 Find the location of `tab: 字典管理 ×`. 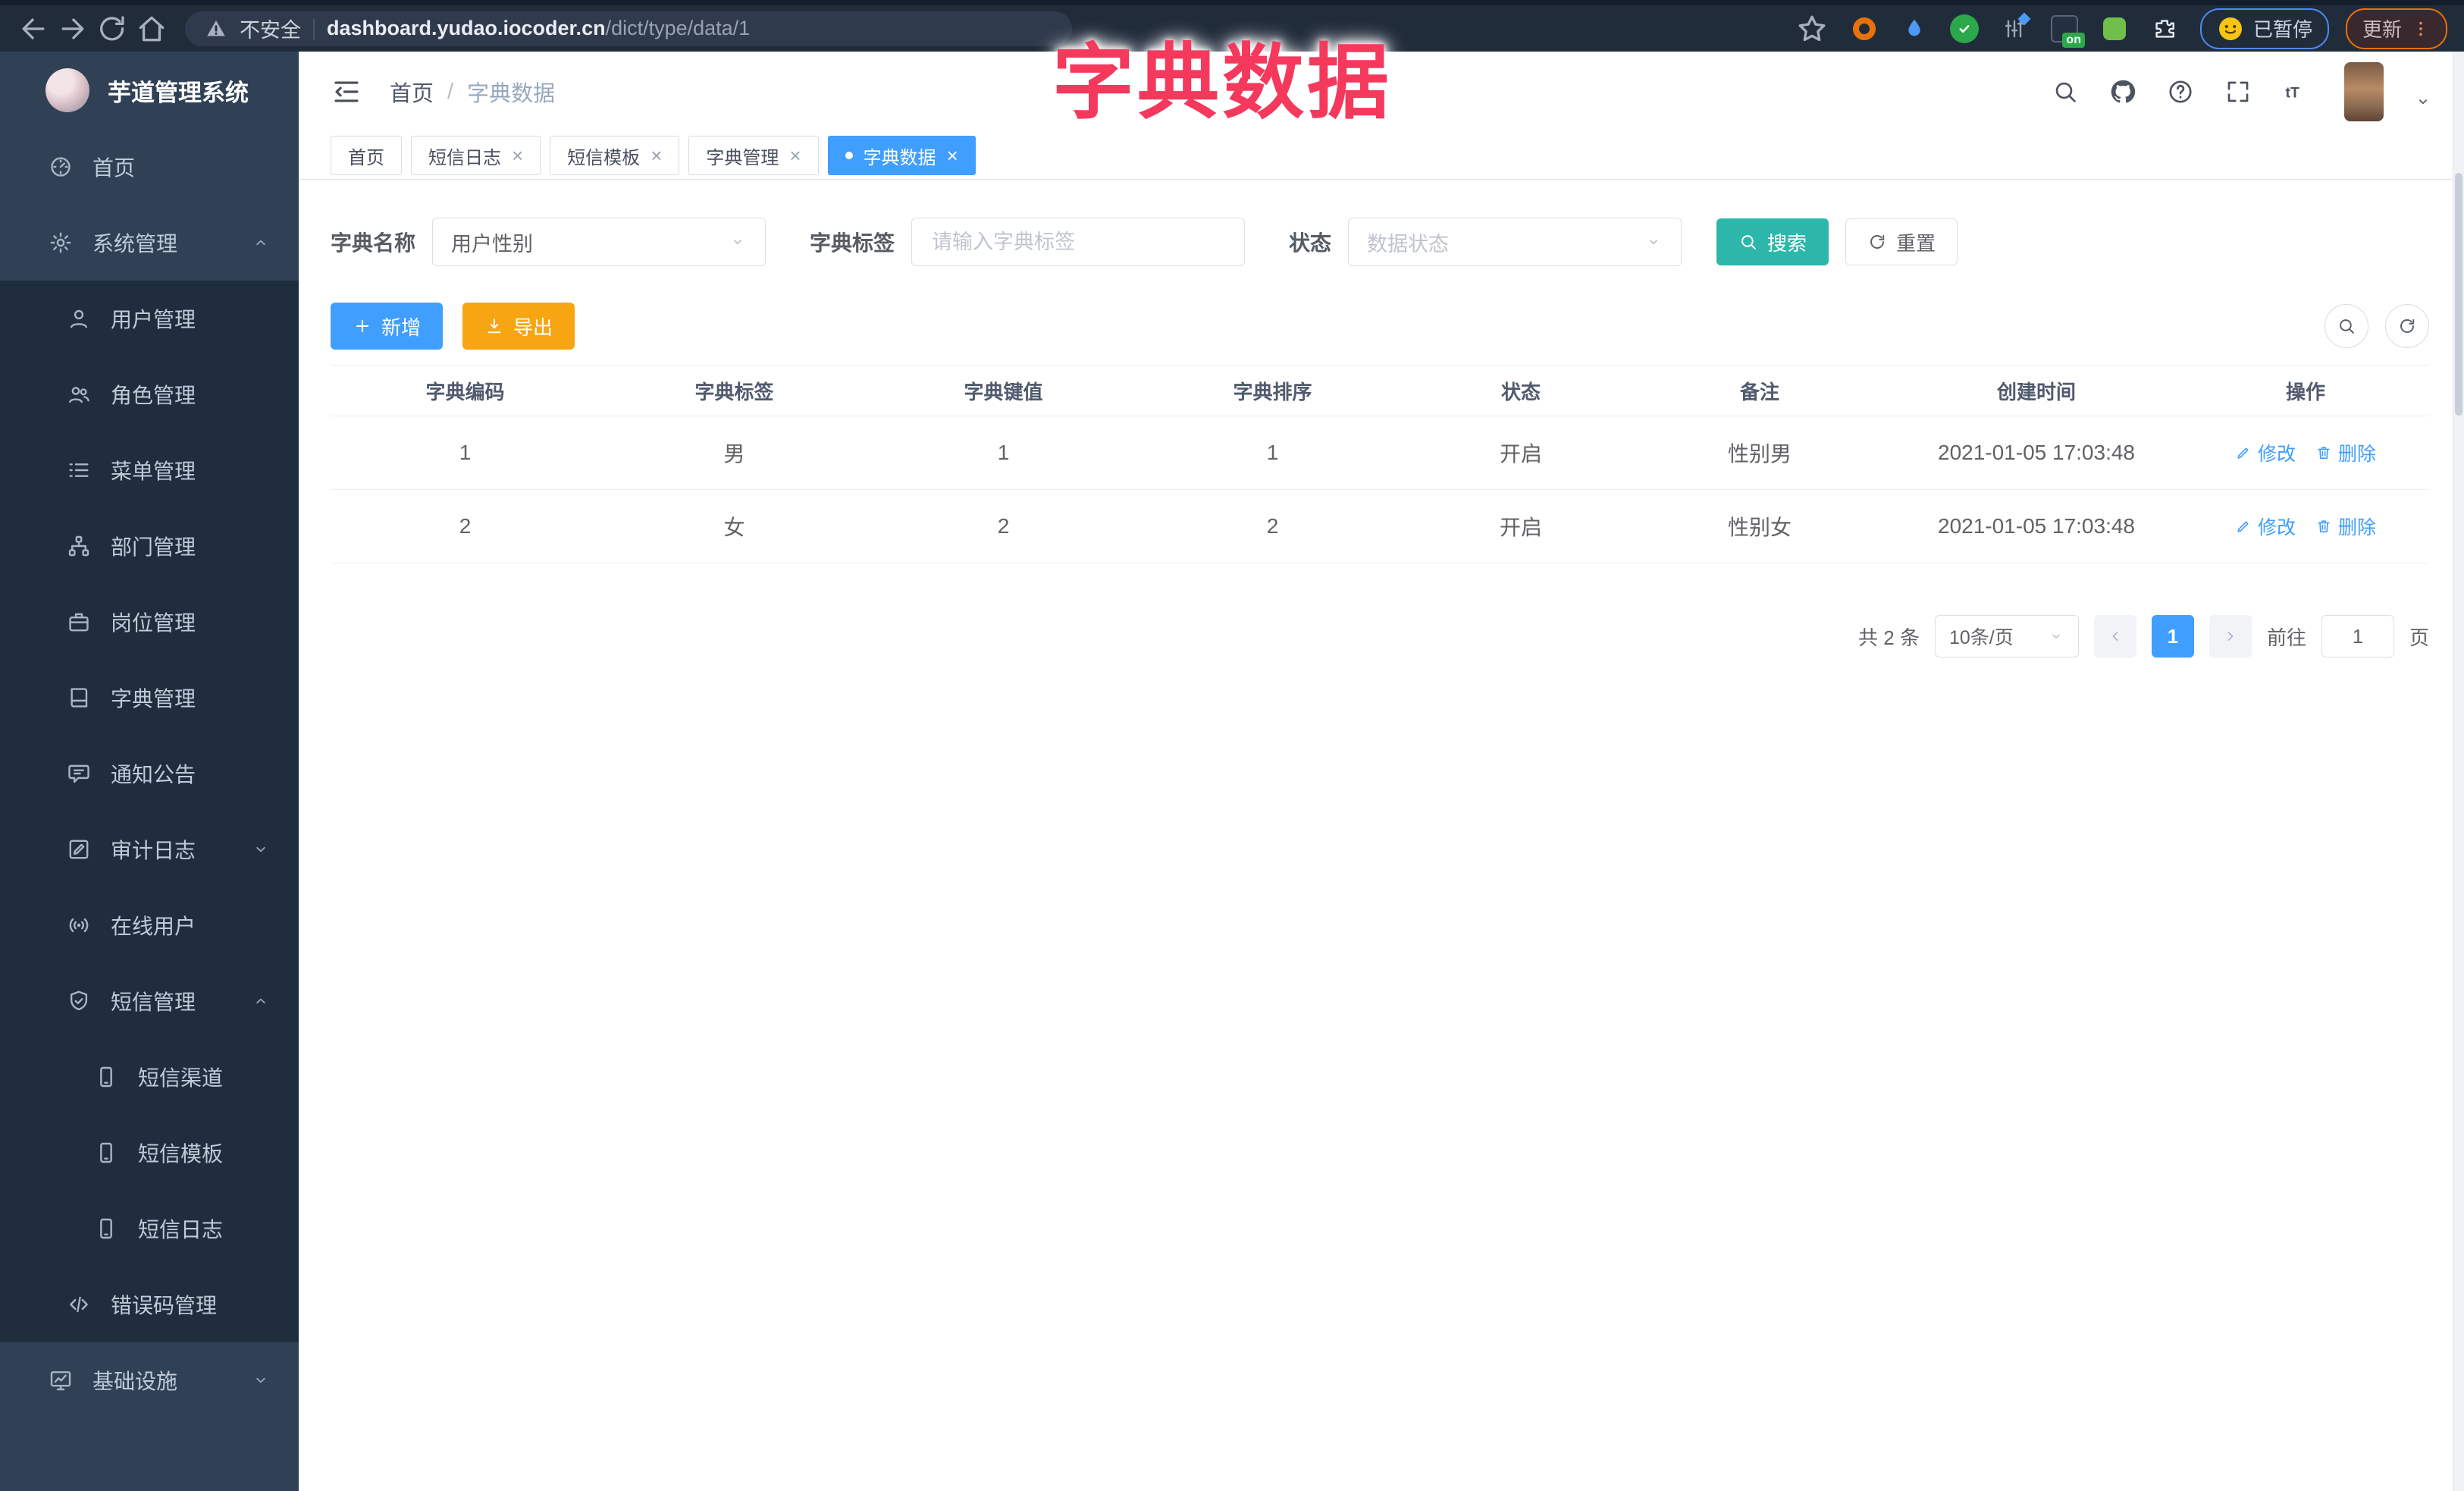

tab: 字典管理 × is located at coordinates (754, 155).